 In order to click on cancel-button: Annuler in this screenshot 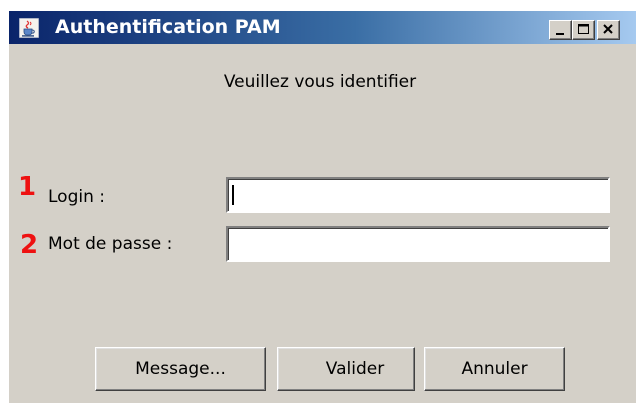, I will do `click(494, 369)`.